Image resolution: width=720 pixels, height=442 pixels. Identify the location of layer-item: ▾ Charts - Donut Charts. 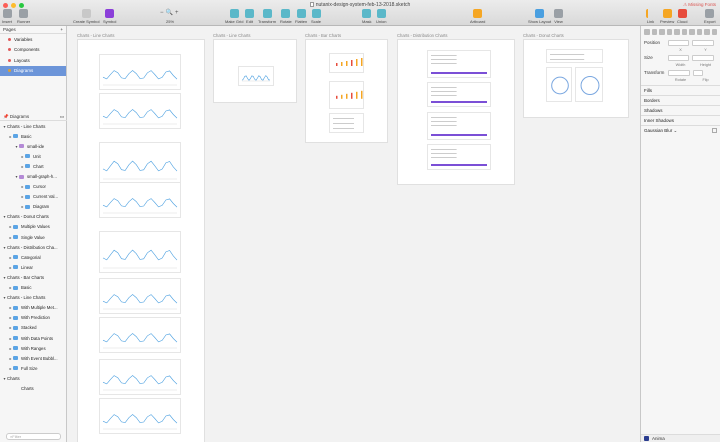
(33, 217).